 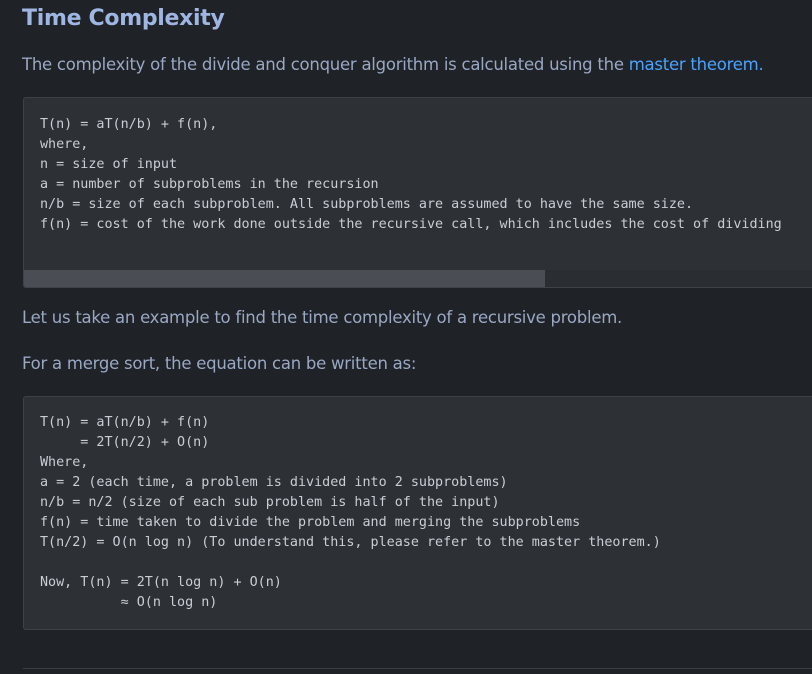 What do you see at coordinates (109, 164) in the screenshot?
I see `code-line: n = size of input` at bounding box center [109, 164].